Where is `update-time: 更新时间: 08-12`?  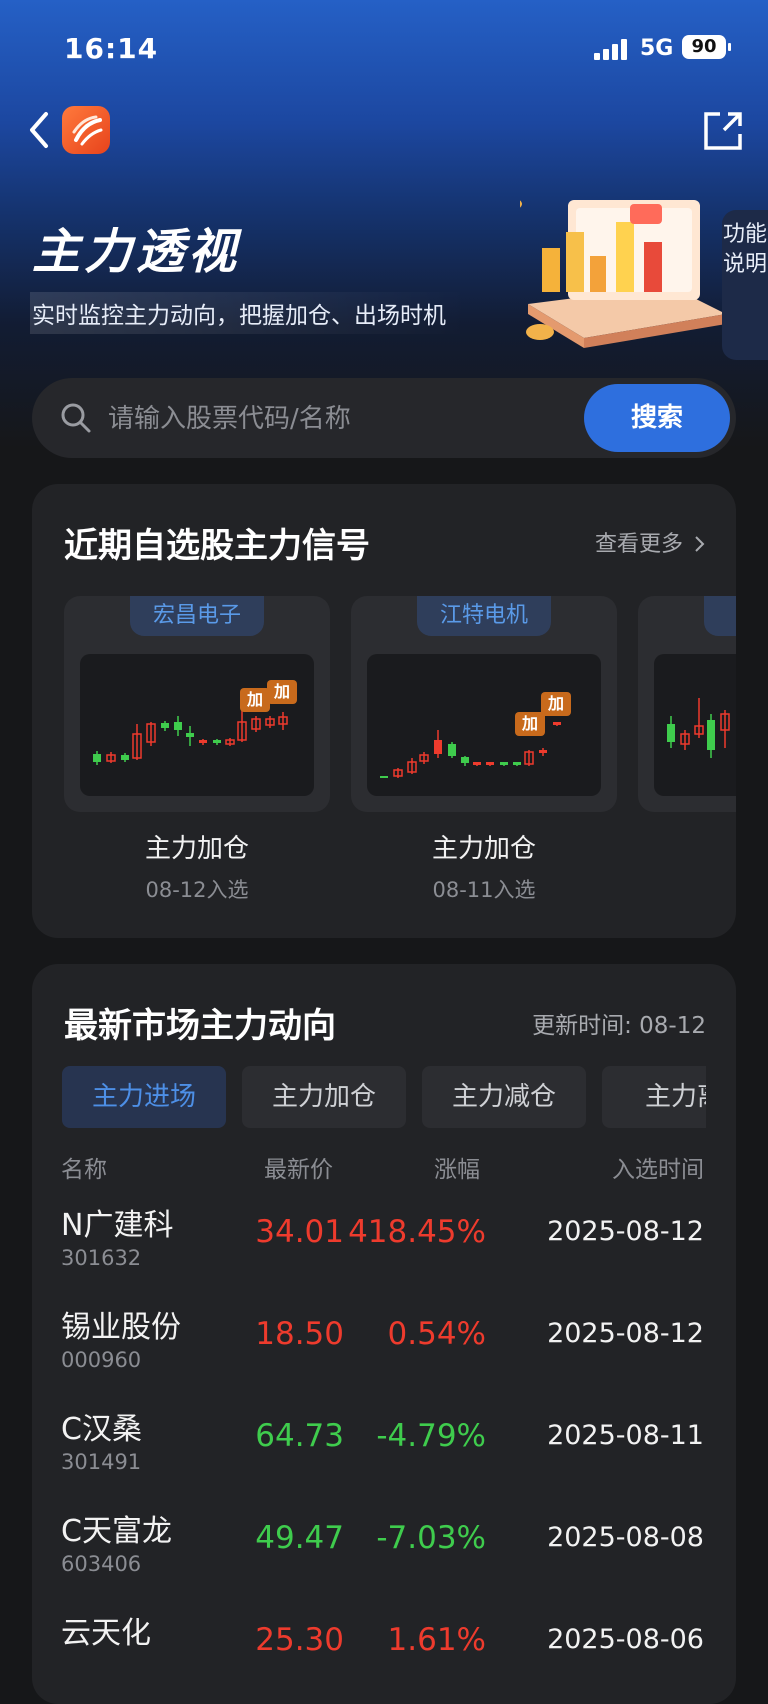
update-time: 更新时间: 08-12 is located at coordinates (619, 1026).